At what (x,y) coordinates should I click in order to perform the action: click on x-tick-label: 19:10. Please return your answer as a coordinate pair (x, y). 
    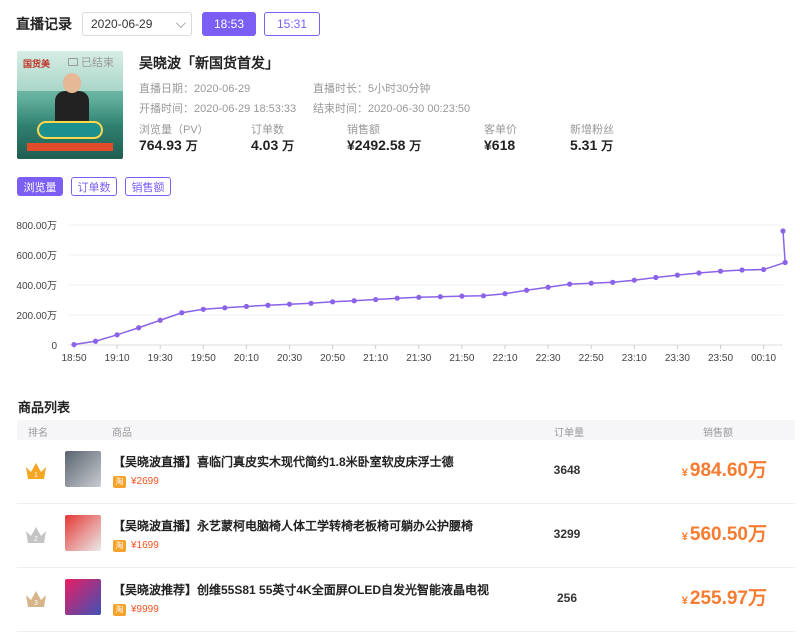
    Looking at the image, I should click on (117, 358).